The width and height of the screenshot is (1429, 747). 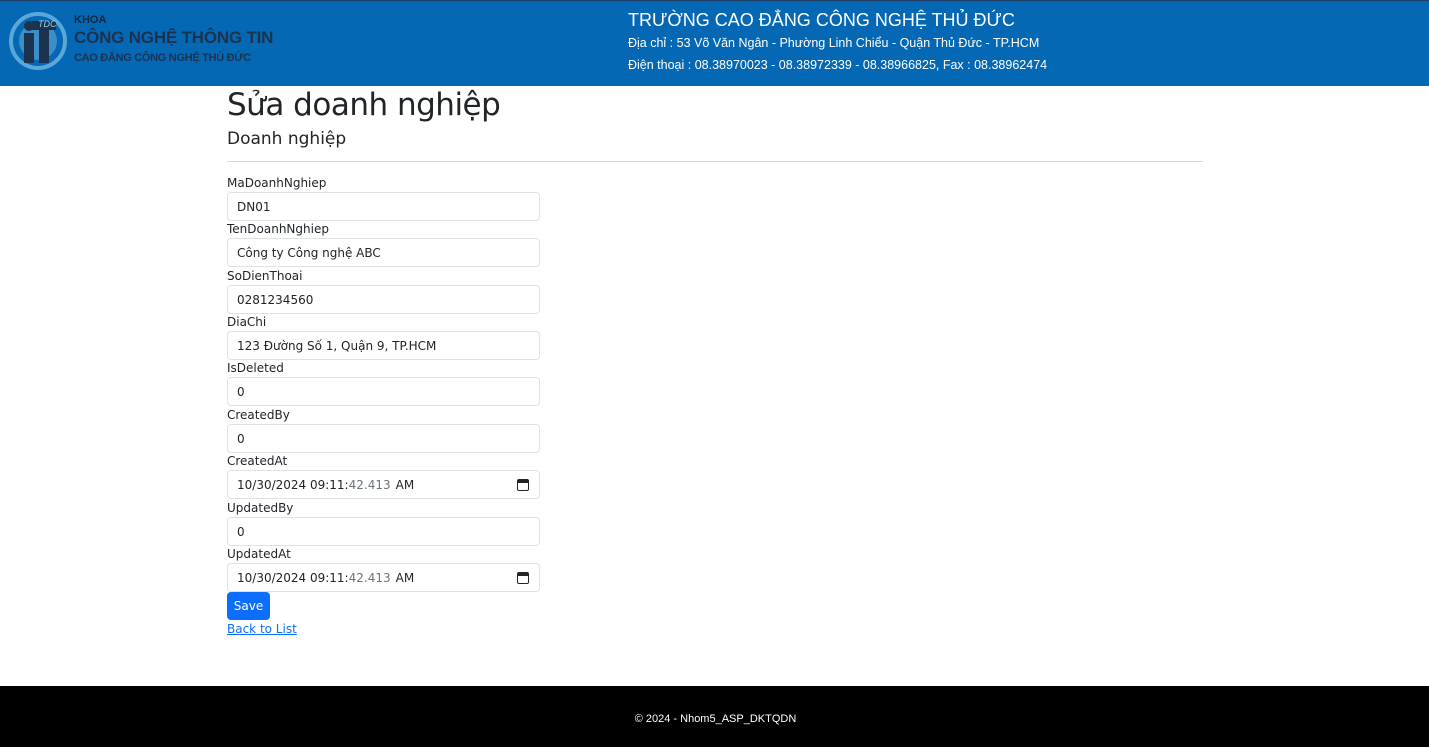 What do you see at coordinates (715, 161) in the screenshot?
I see `divider` at bounding box center [715, 161].